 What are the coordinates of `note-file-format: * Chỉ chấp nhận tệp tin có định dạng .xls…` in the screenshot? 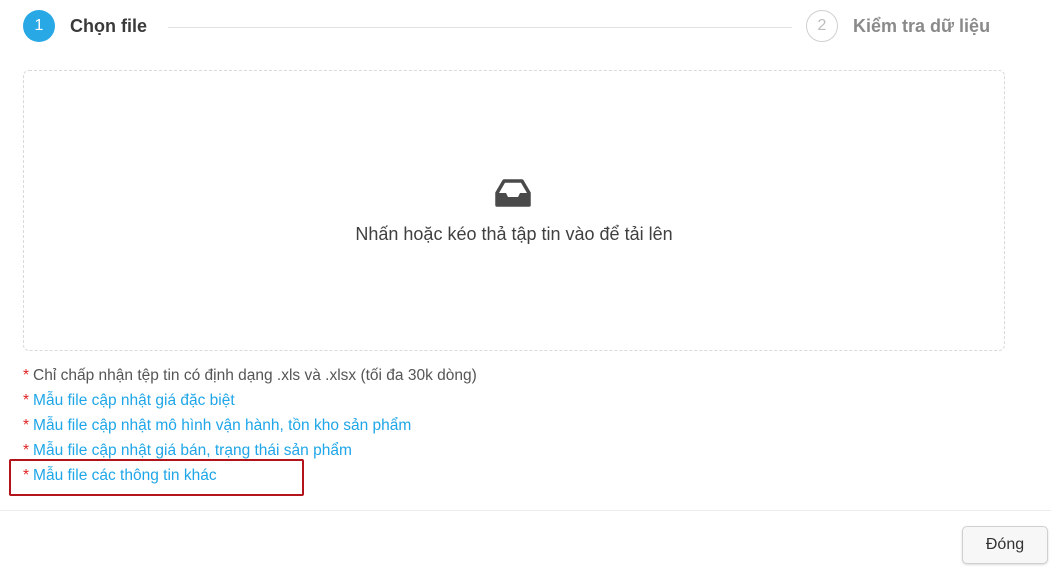 It's located at (250, 378).